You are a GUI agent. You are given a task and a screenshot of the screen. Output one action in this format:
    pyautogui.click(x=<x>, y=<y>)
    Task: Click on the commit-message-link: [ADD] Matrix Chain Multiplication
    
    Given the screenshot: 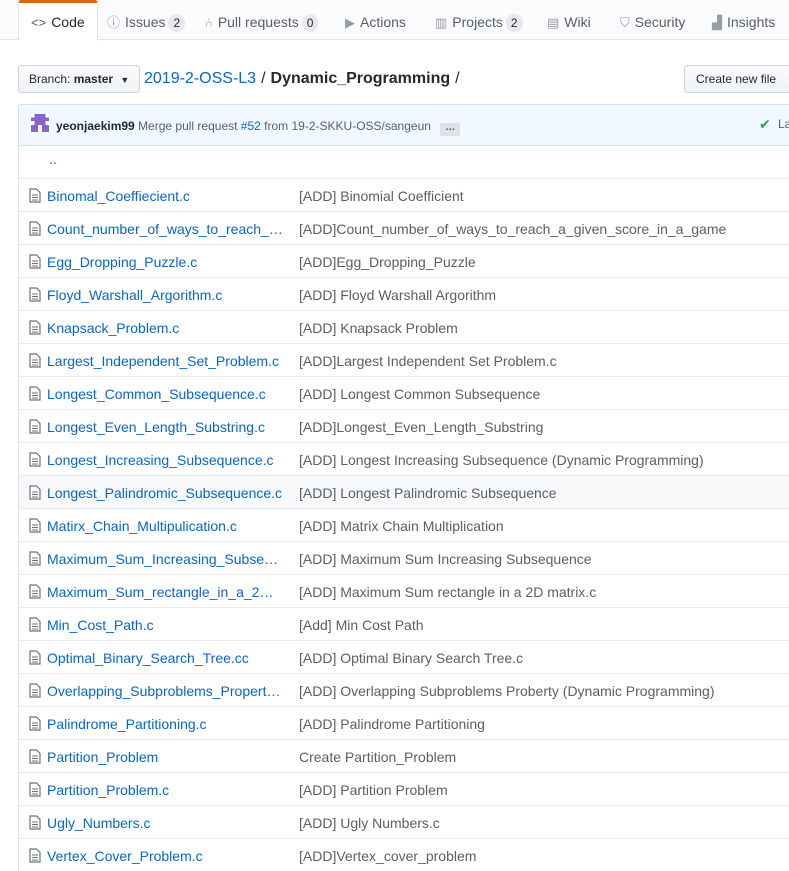 What is the action you would take?
    pyautogui.click(x=401, y=526)
    